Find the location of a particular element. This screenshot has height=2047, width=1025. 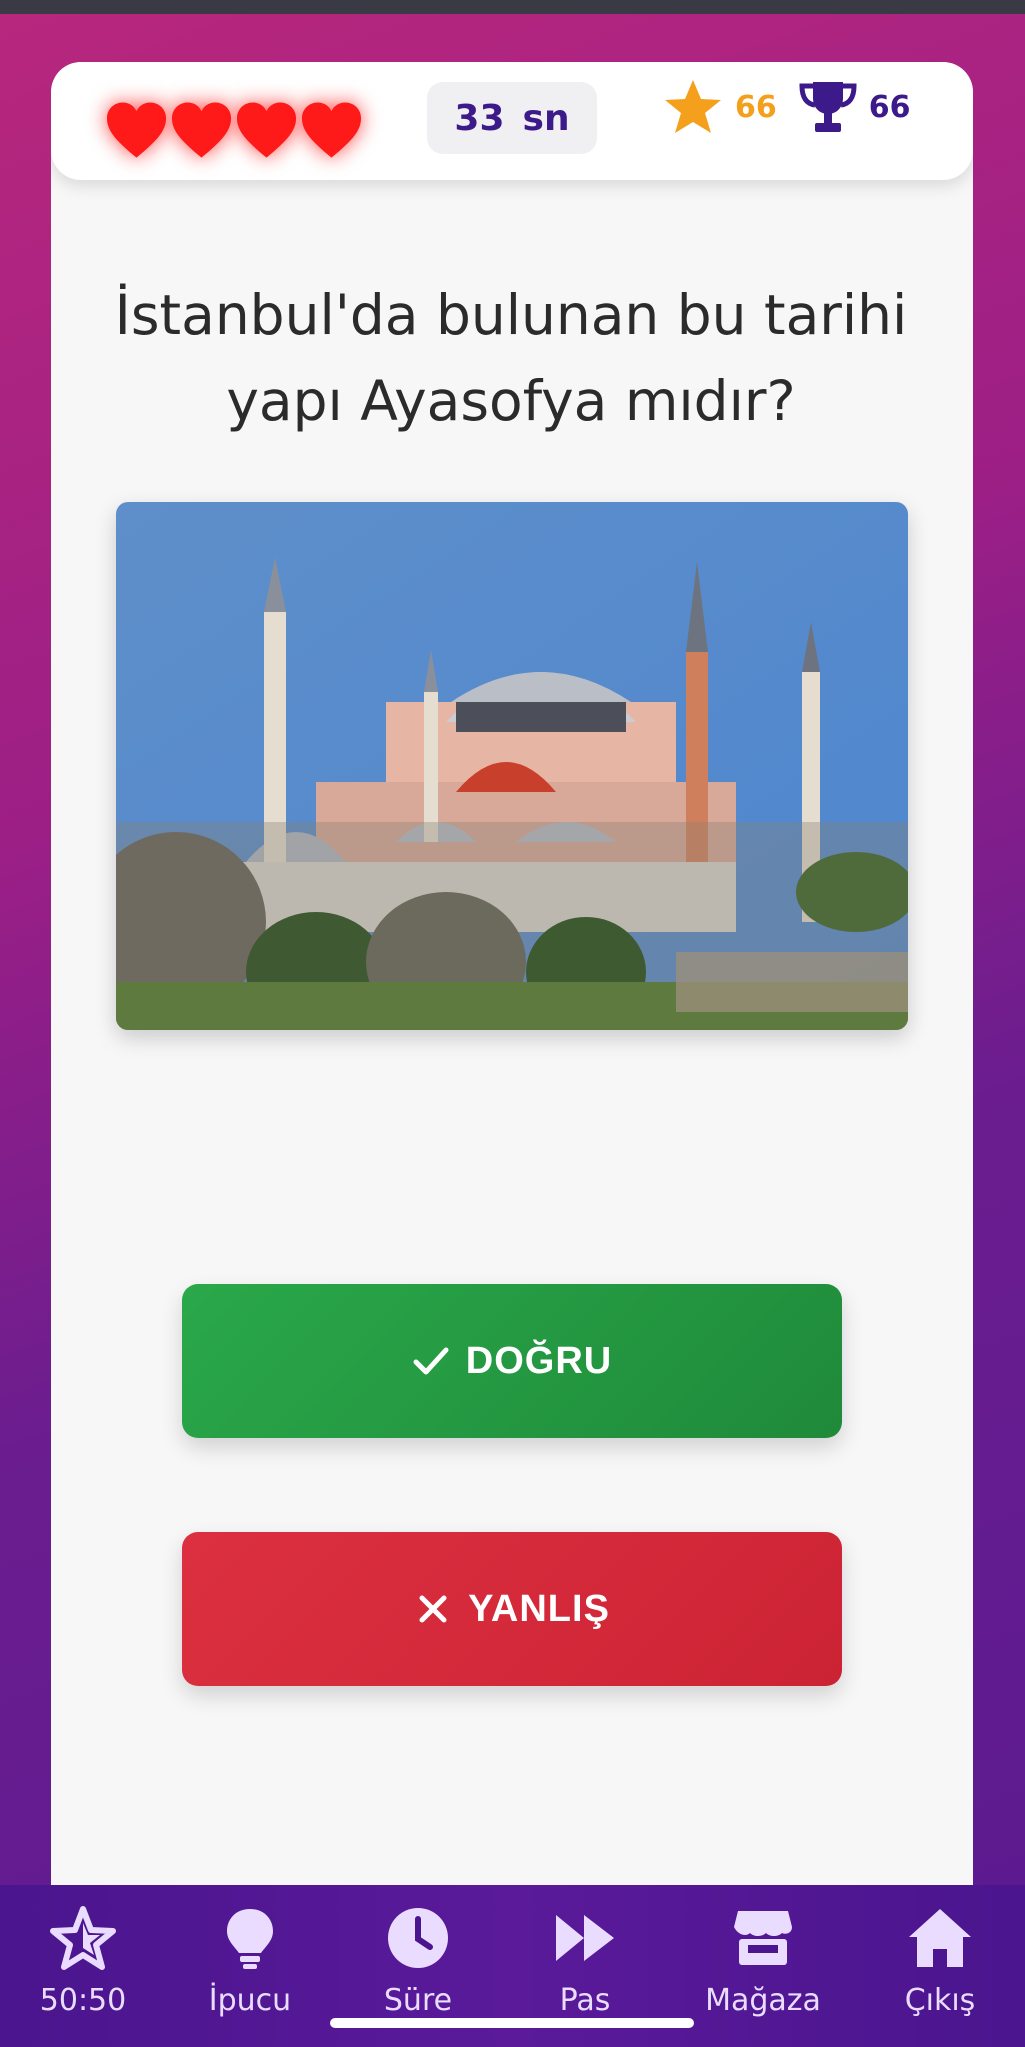

false-answer-button: YANLIŞ is located at coordinates (512, 1609).